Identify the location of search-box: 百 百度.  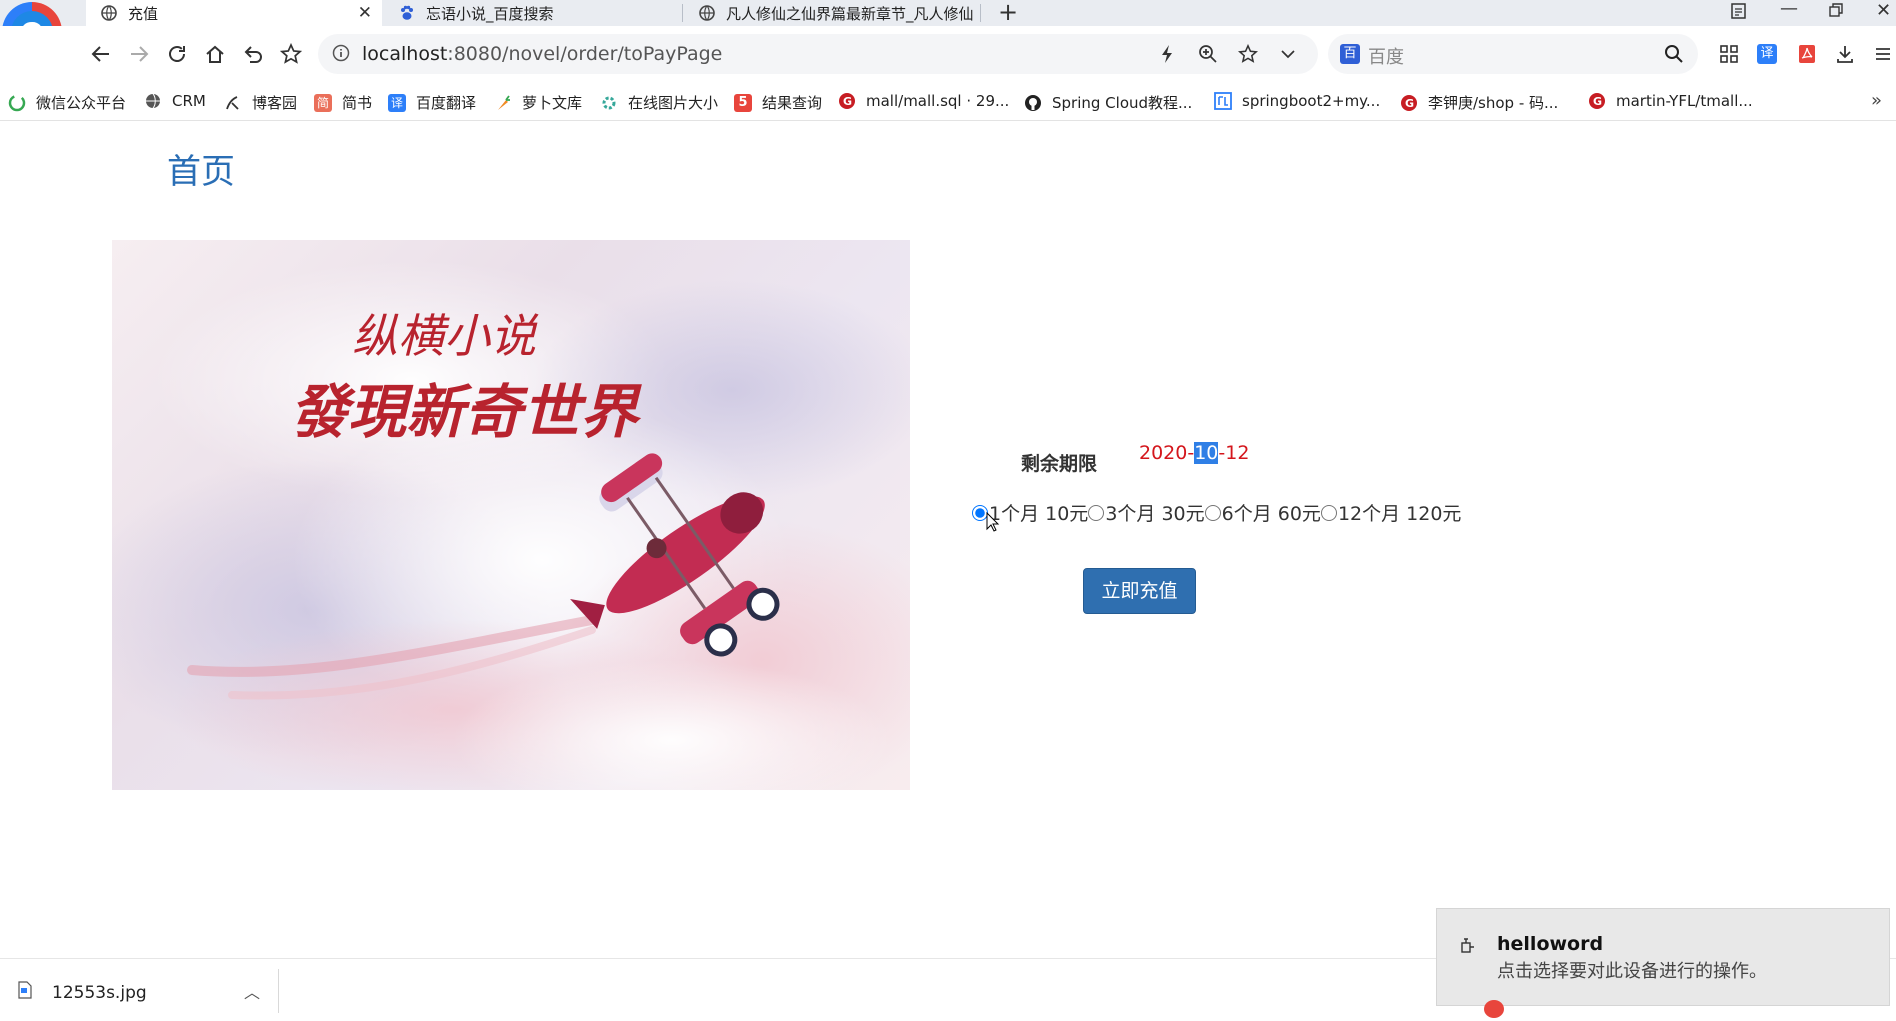
(1513, 54).